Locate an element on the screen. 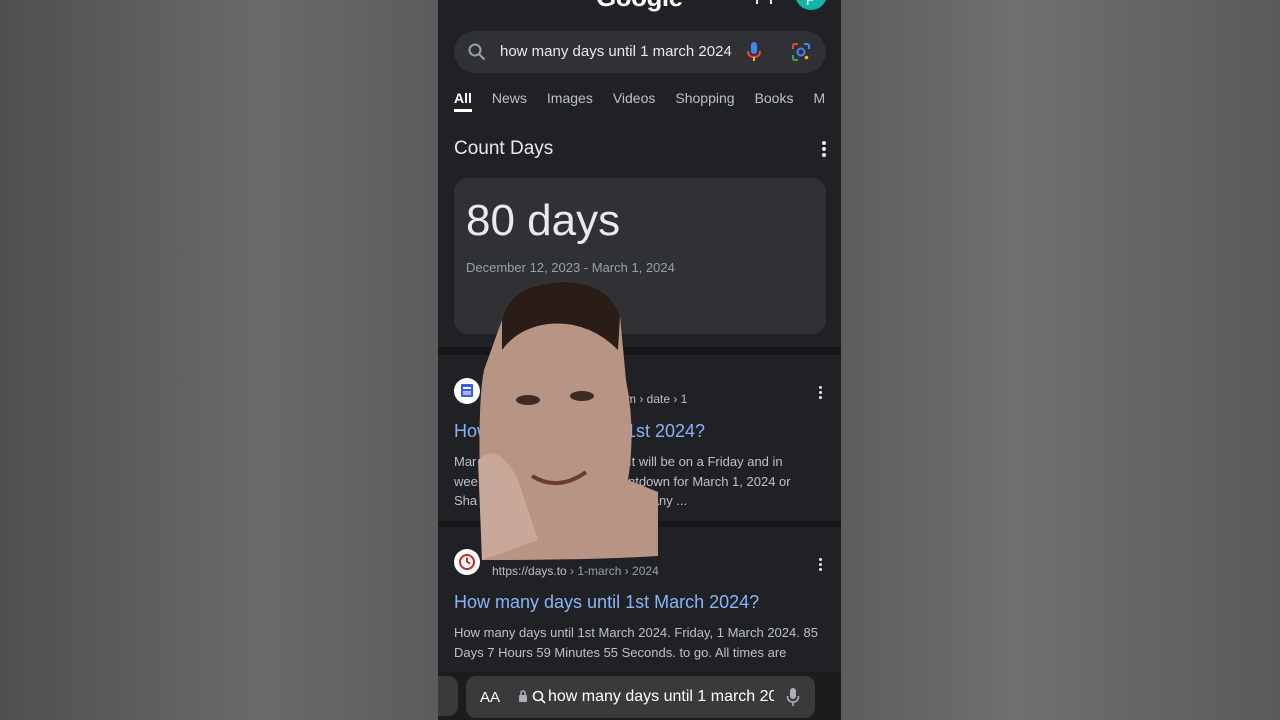 This screenshot has height=720, width=1280. browser-bottom-bar: AA how many days until 1 march 2024 is located at coordinates (639, 696).